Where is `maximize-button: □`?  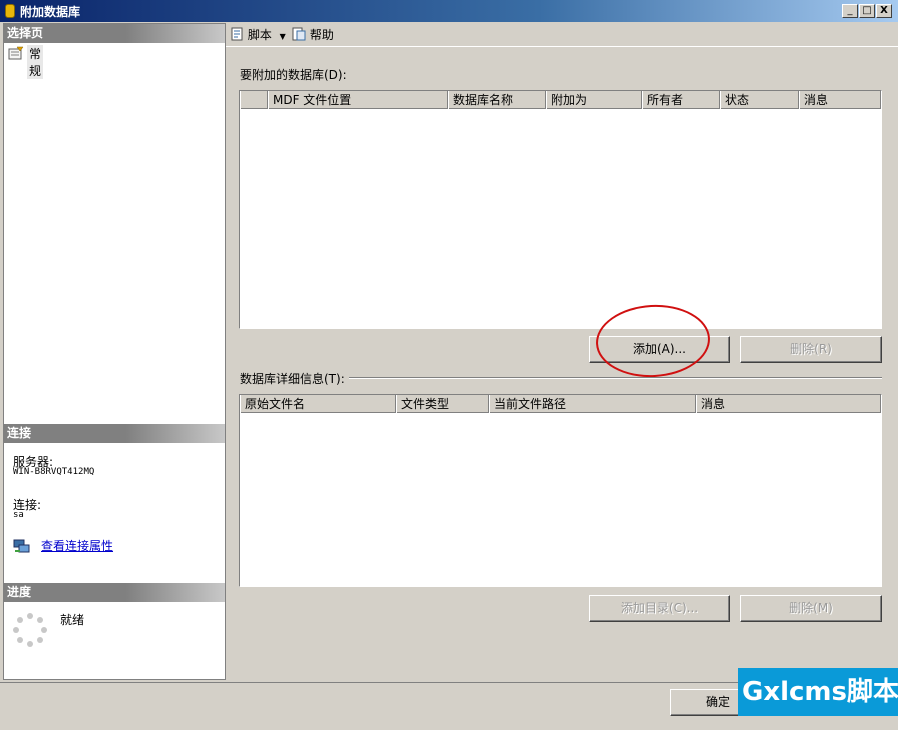 maximize-button: □ is located at coordinates (867, 11).